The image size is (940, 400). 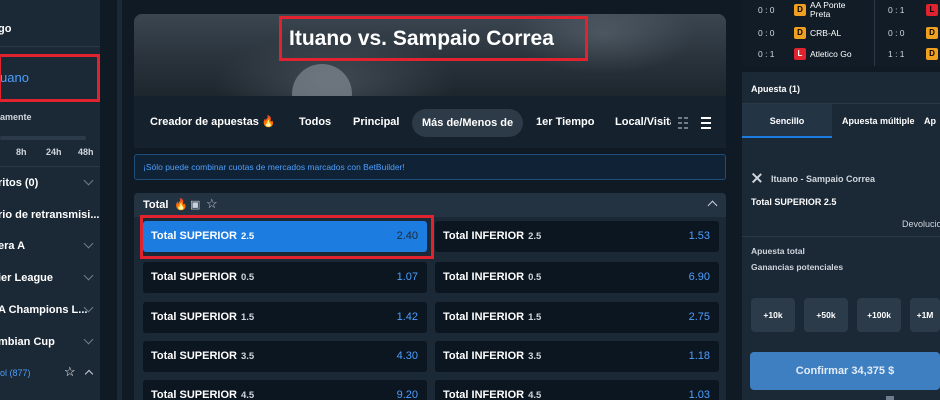 What do you see at coordinates (699, 236) in the screenshot?
I see `odds-price: 1.53` at bounding box center [699, 236].